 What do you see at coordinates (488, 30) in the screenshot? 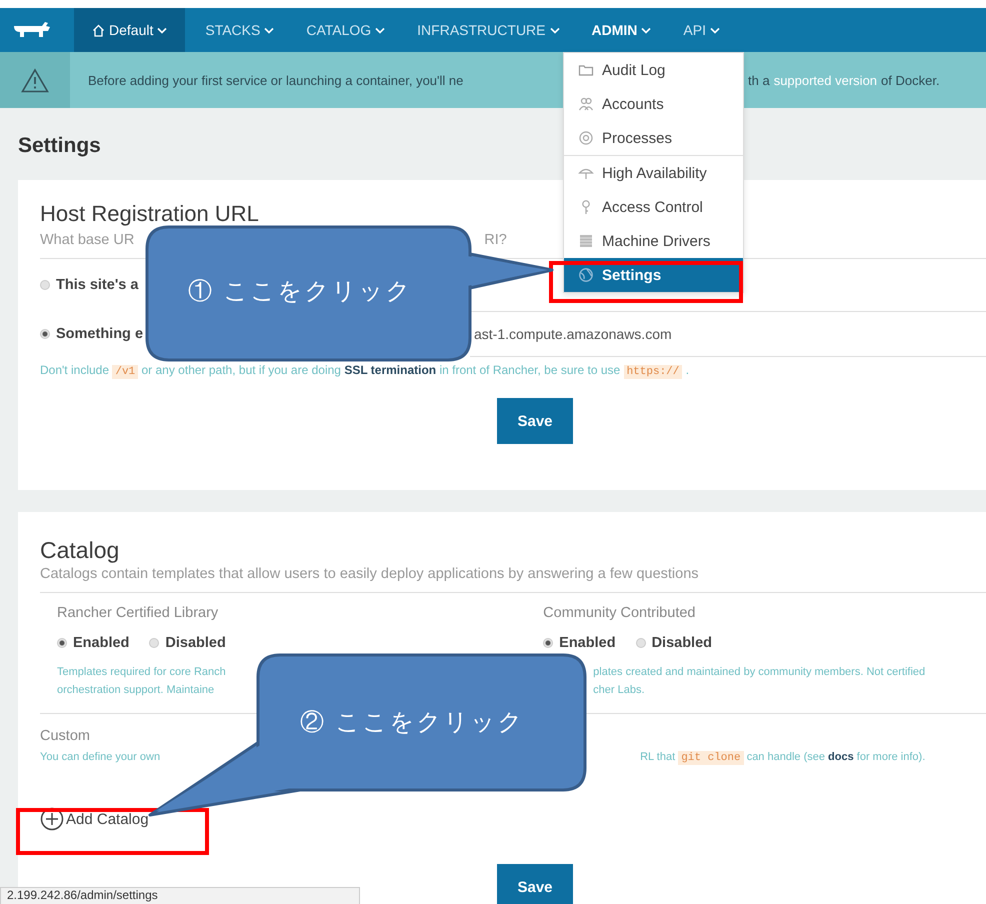
I see `nav-menu-item: INFRASTRUCTURE` at bounding box center [488, 30].